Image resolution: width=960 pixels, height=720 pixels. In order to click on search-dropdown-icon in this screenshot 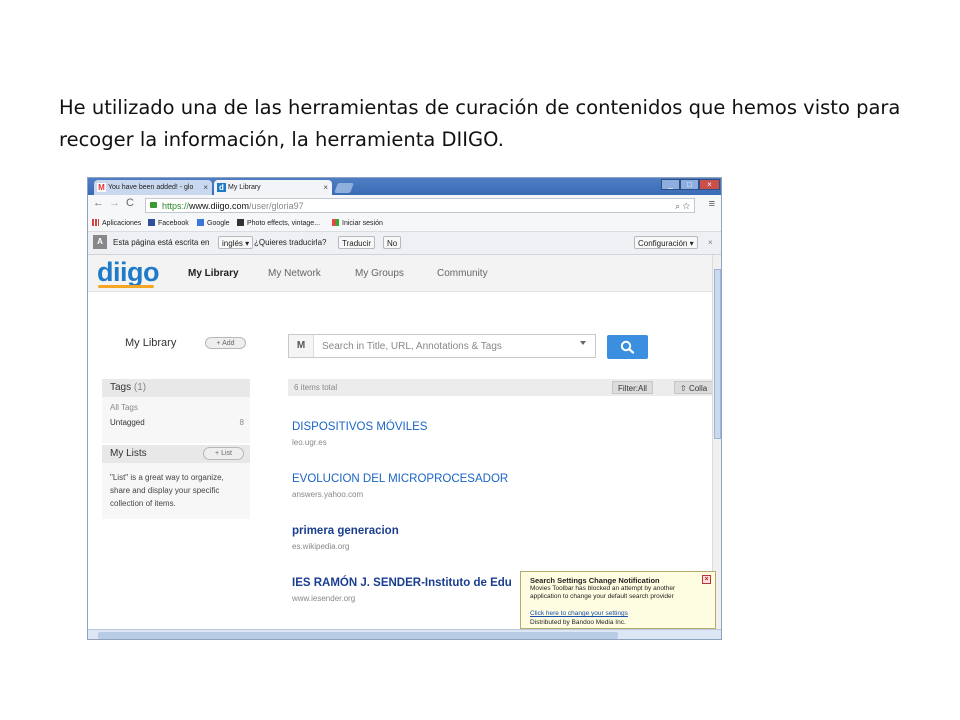, I will do `click(583, 343)`.